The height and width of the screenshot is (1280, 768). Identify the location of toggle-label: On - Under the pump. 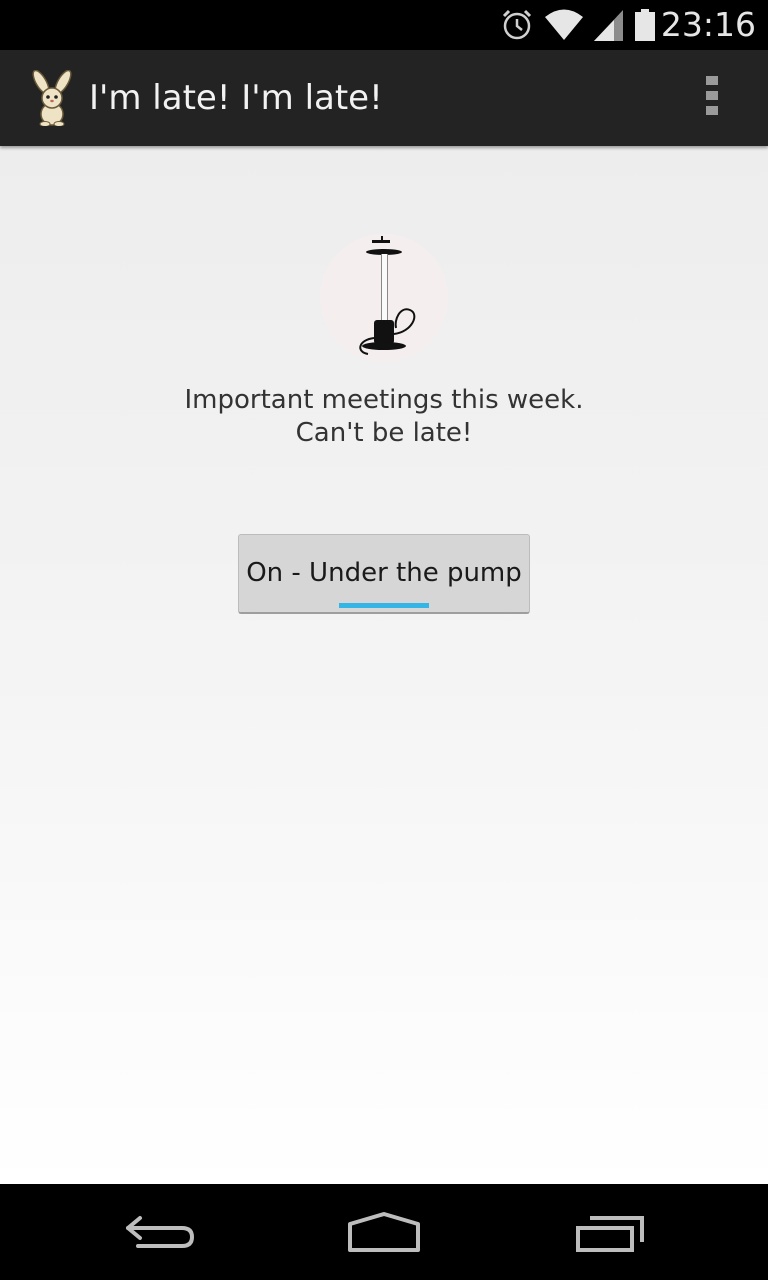
(384, 573).